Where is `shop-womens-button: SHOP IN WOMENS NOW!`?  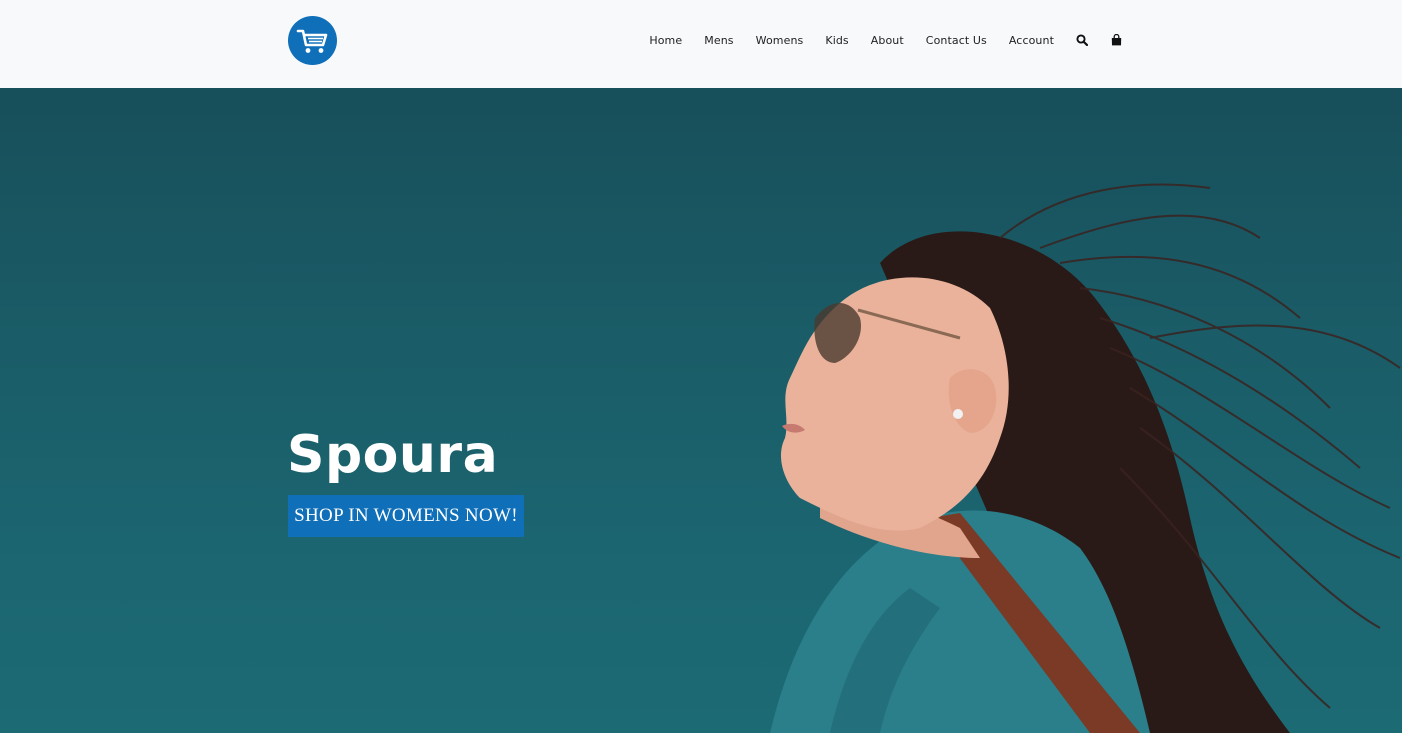 shop-womens-button: SHOP IN WOMENS NOW! is located at coordinates (406, 516).